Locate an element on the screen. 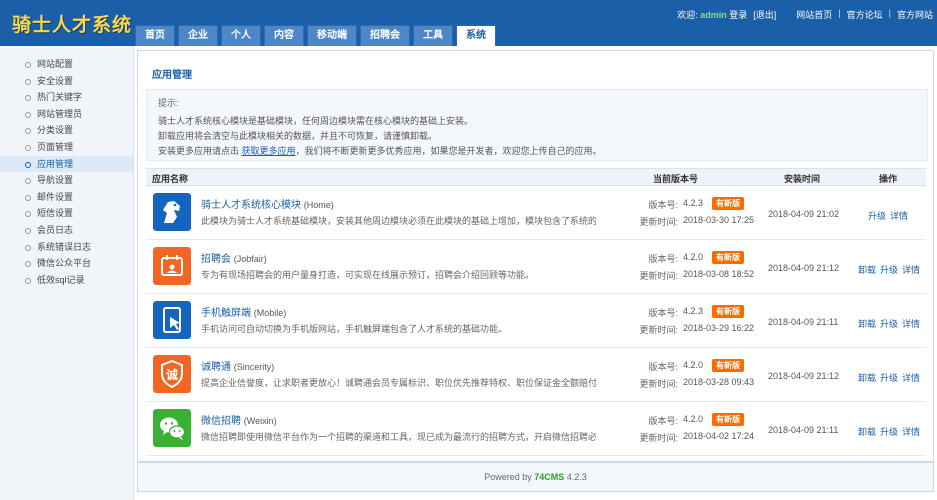 This screenshot has height=500, width=937. tab-mobile: 移动端 is located at coordinates (332, 35).